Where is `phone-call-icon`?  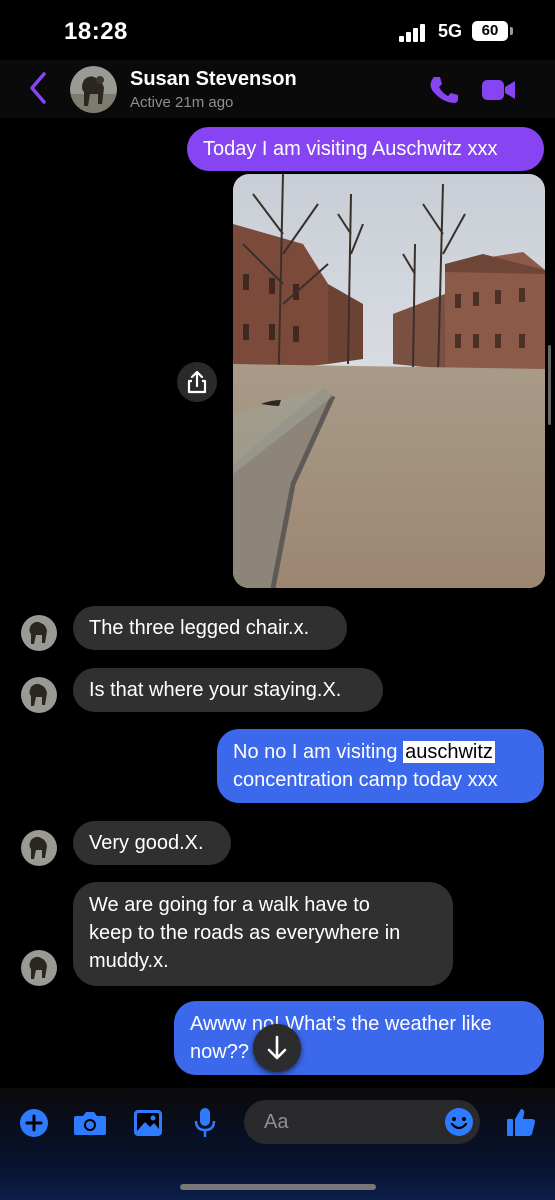
phone-call-icon is located at coordinates (443, 89).